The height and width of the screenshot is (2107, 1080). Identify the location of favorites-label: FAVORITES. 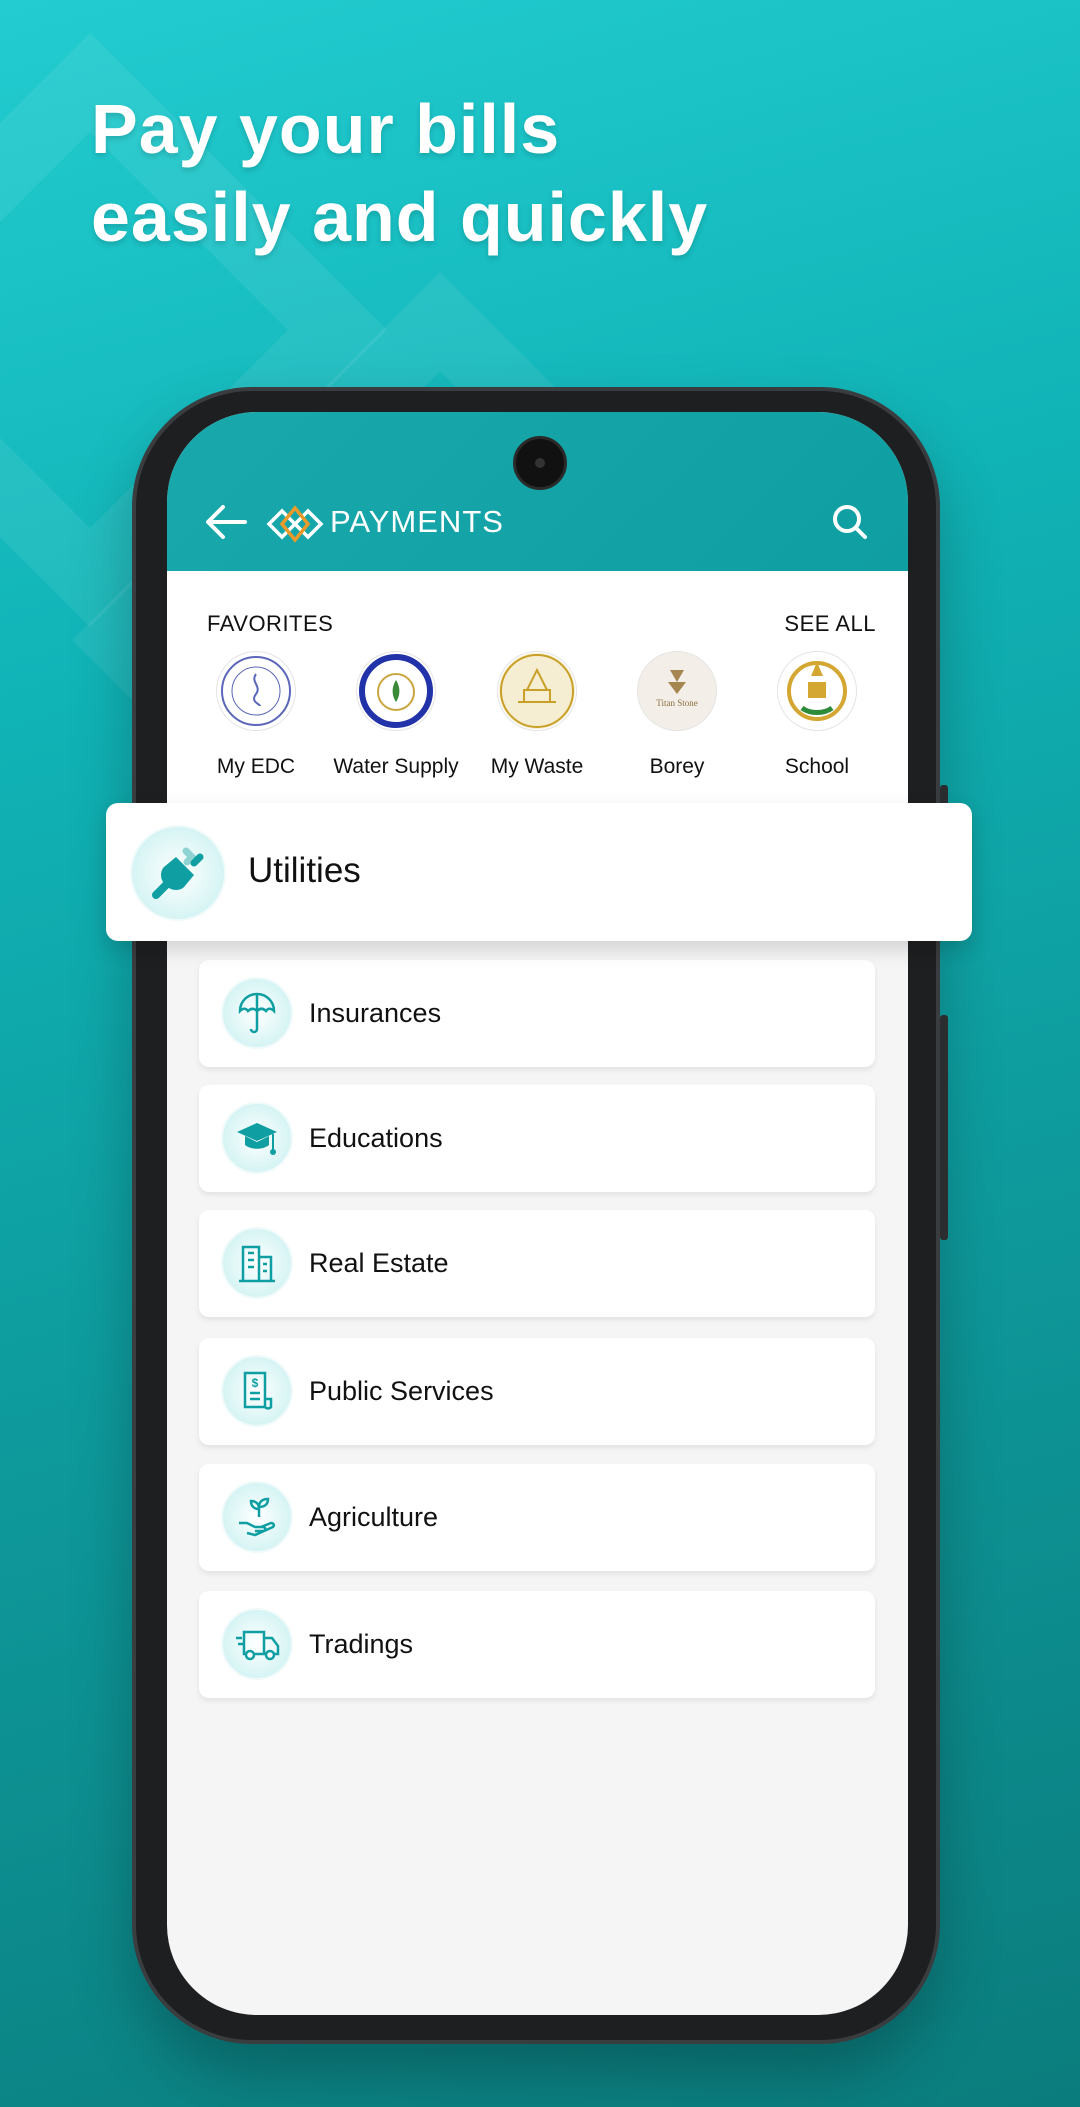
(270, 623).